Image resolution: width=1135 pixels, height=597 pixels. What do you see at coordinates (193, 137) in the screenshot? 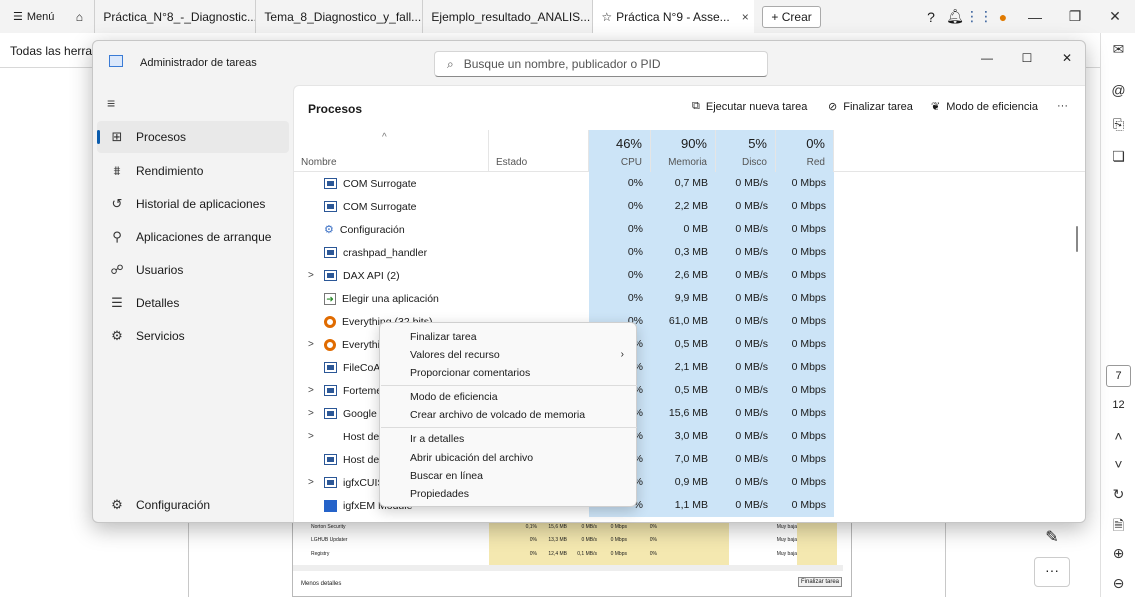
I see `sidebar-item-procesos: ⊞ Procesos` at bounding box center [193, 137].